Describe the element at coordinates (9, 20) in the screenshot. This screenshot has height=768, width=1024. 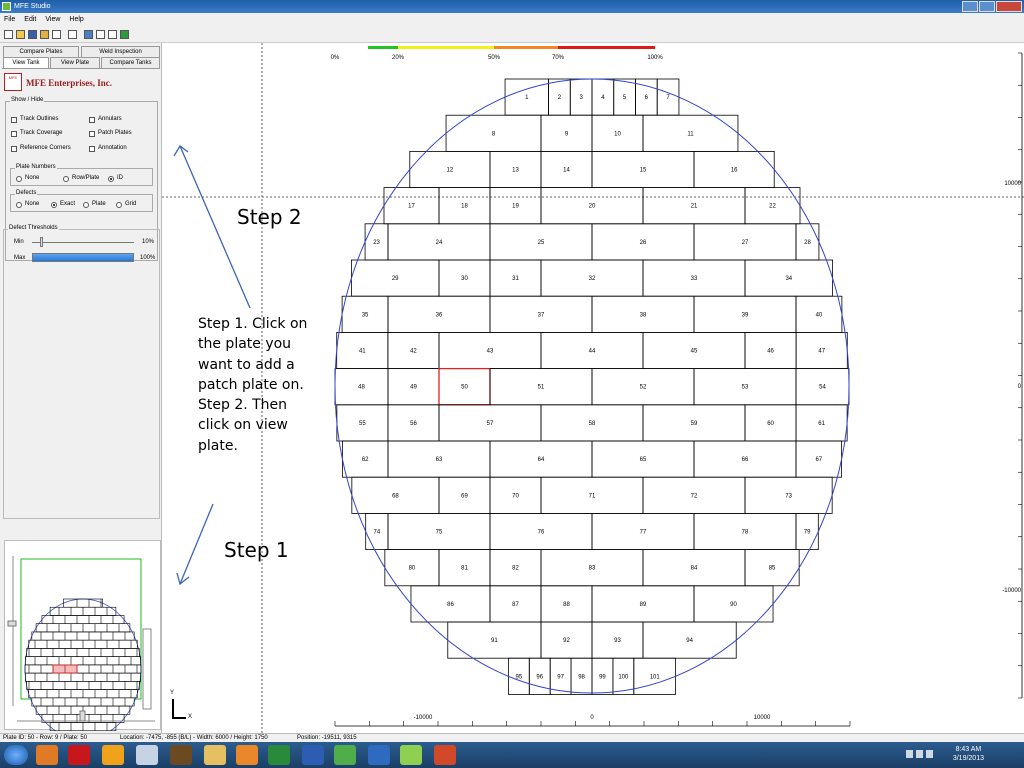
I see `menu-file: File` at that location.